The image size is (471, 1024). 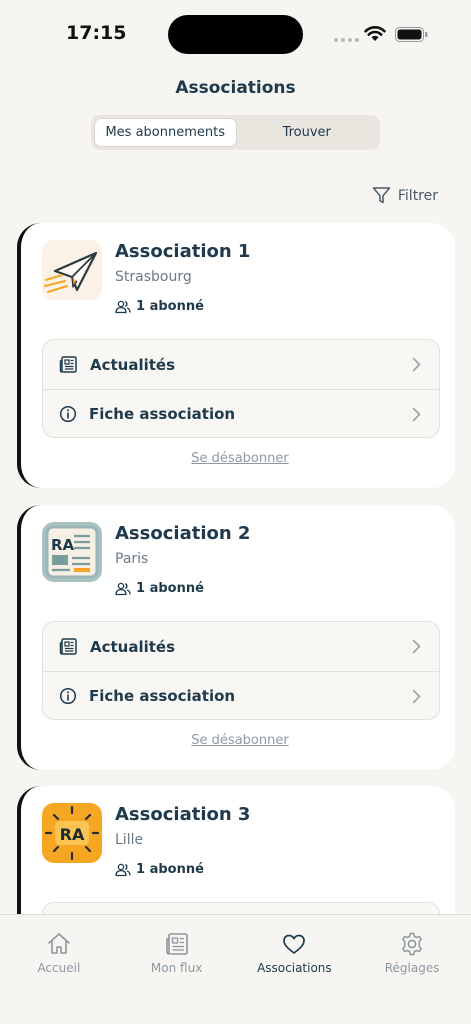 What do you see at coordinates (417, 195) in the screenshot?
I see `filter-label: Filtrer` at bounding box center [417, 195].